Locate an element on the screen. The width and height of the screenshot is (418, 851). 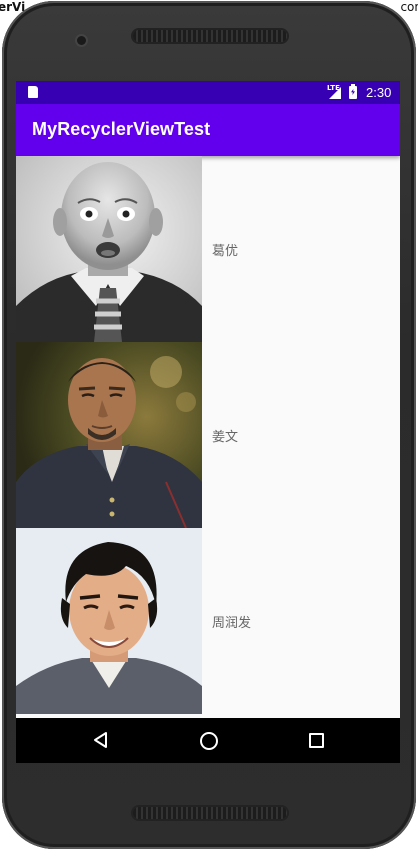
battery-charging-icon is located at coordinates (353, 91).